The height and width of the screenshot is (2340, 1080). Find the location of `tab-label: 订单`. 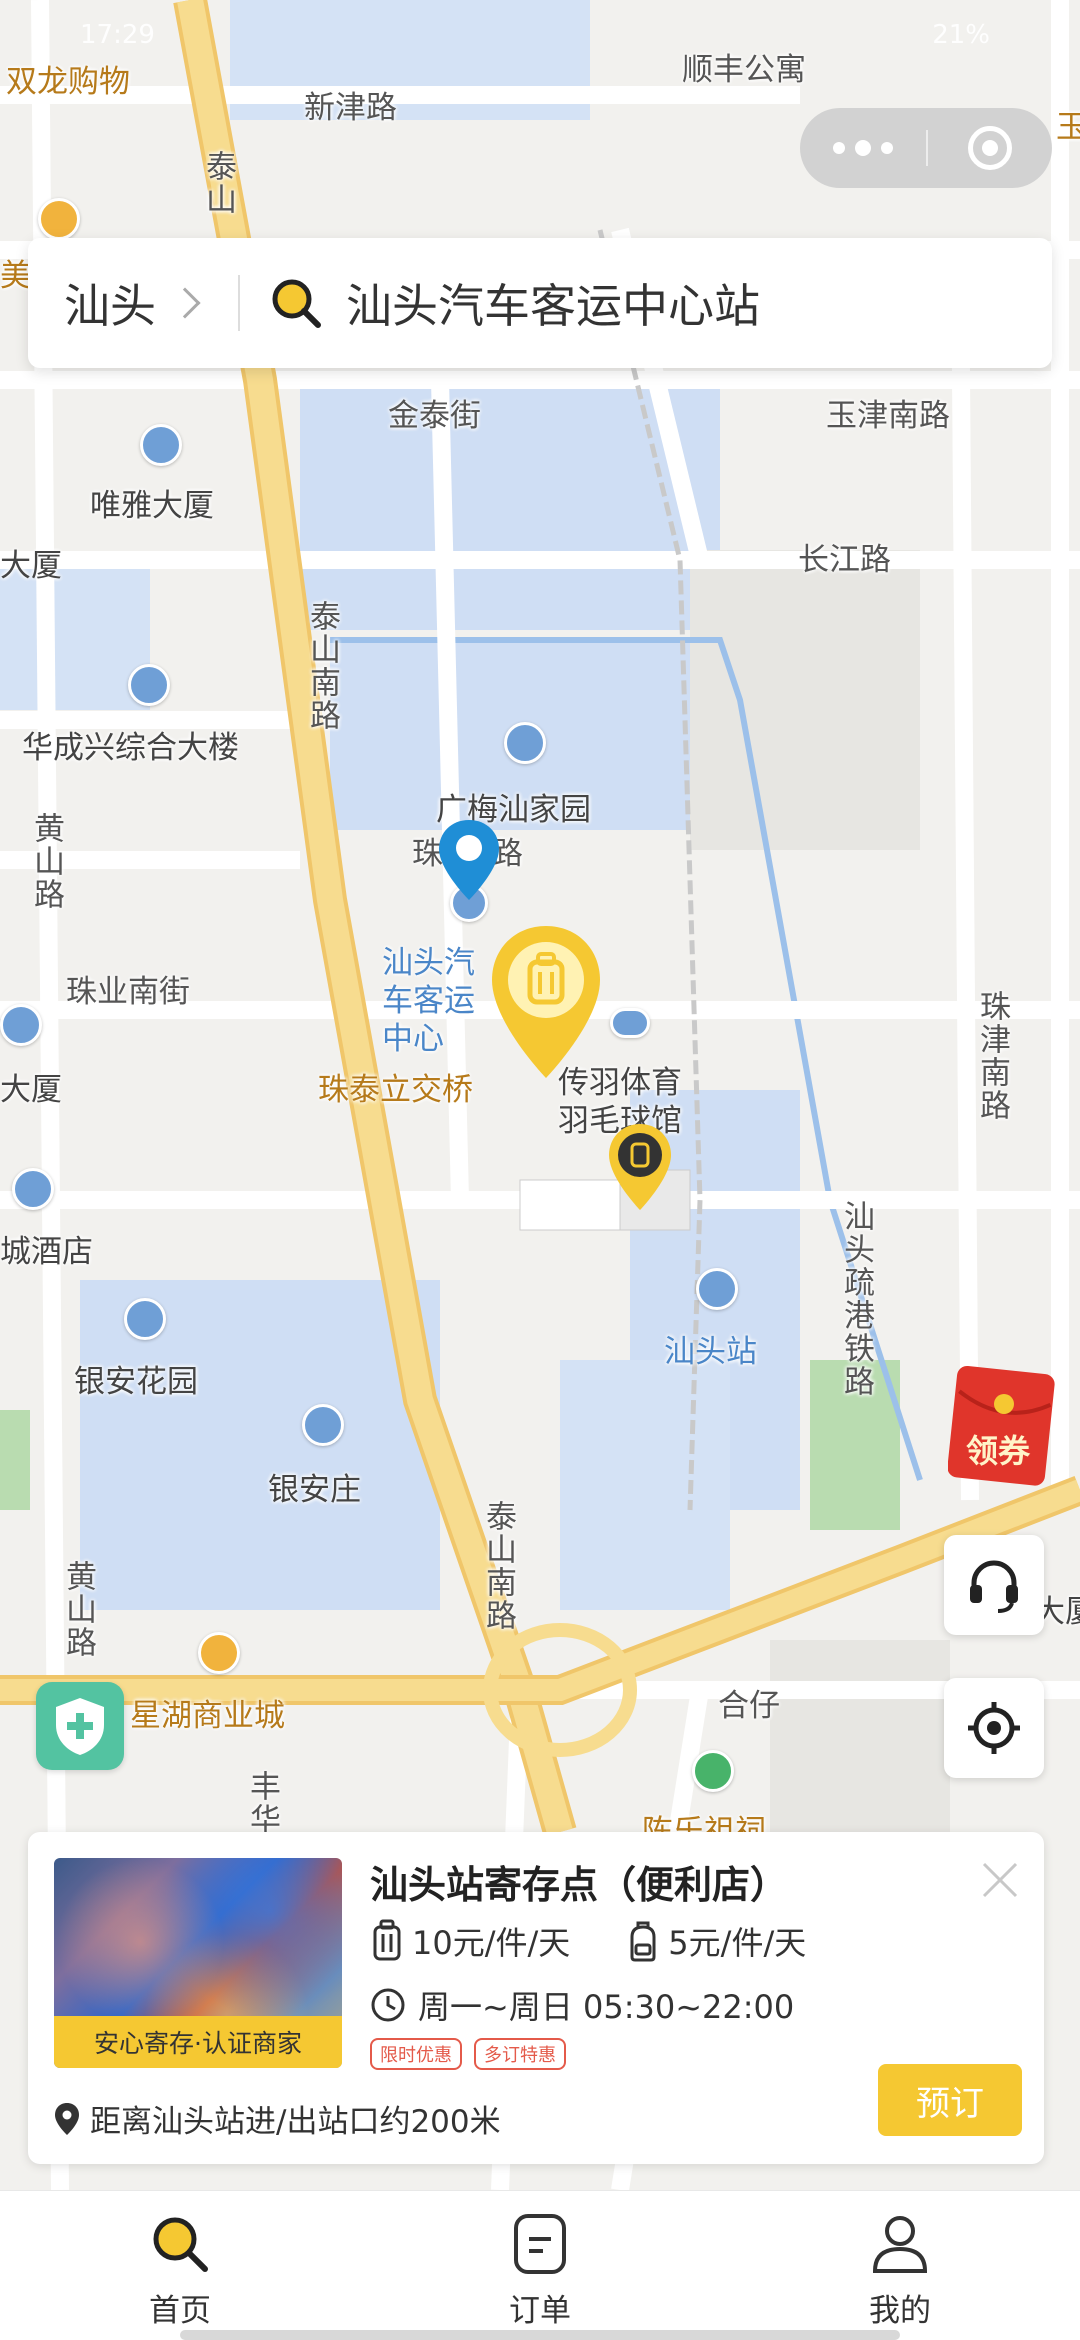

tab-label: 订单 is located at coordinates (540, 2311).